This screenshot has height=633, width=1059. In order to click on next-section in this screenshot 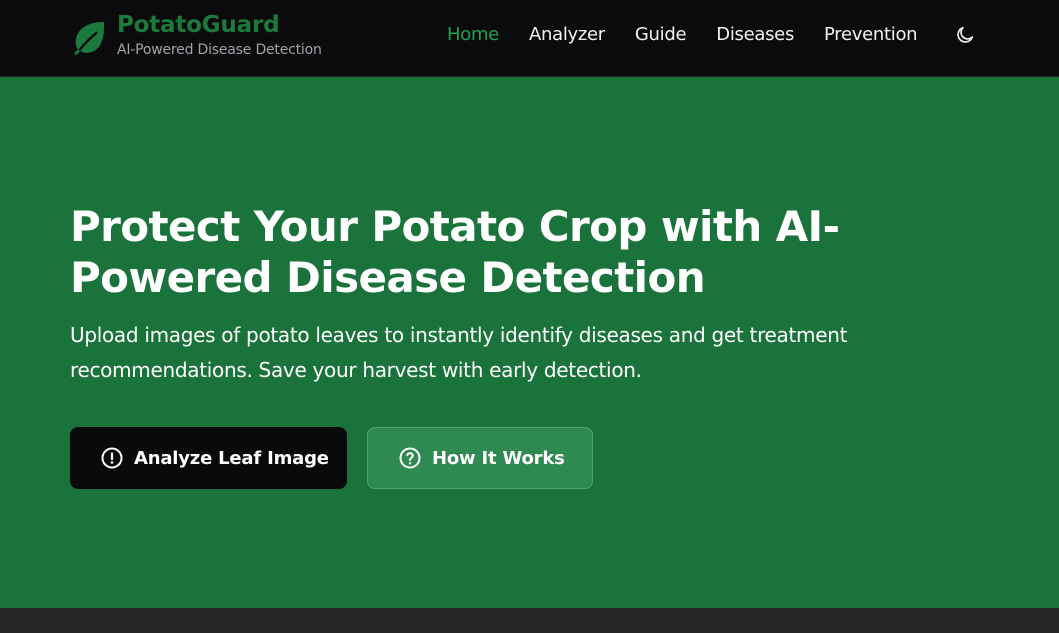, I will do `click(529, 620)`.